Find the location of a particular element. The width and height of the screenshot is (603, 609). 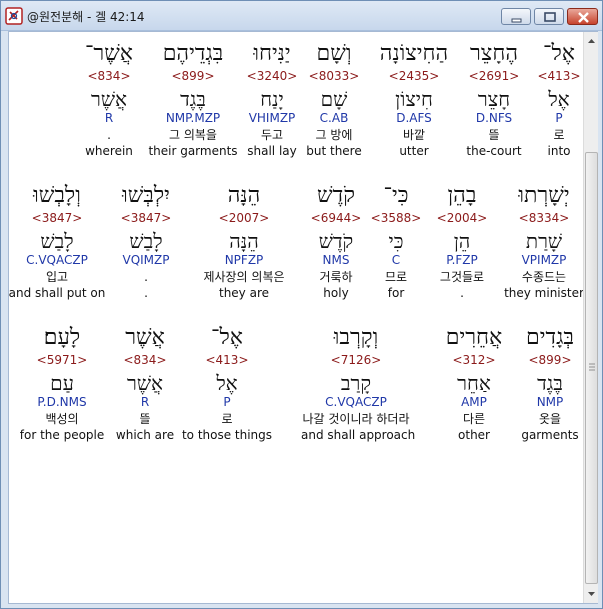

strong-number: <834> is located at coordinates (109, 76).